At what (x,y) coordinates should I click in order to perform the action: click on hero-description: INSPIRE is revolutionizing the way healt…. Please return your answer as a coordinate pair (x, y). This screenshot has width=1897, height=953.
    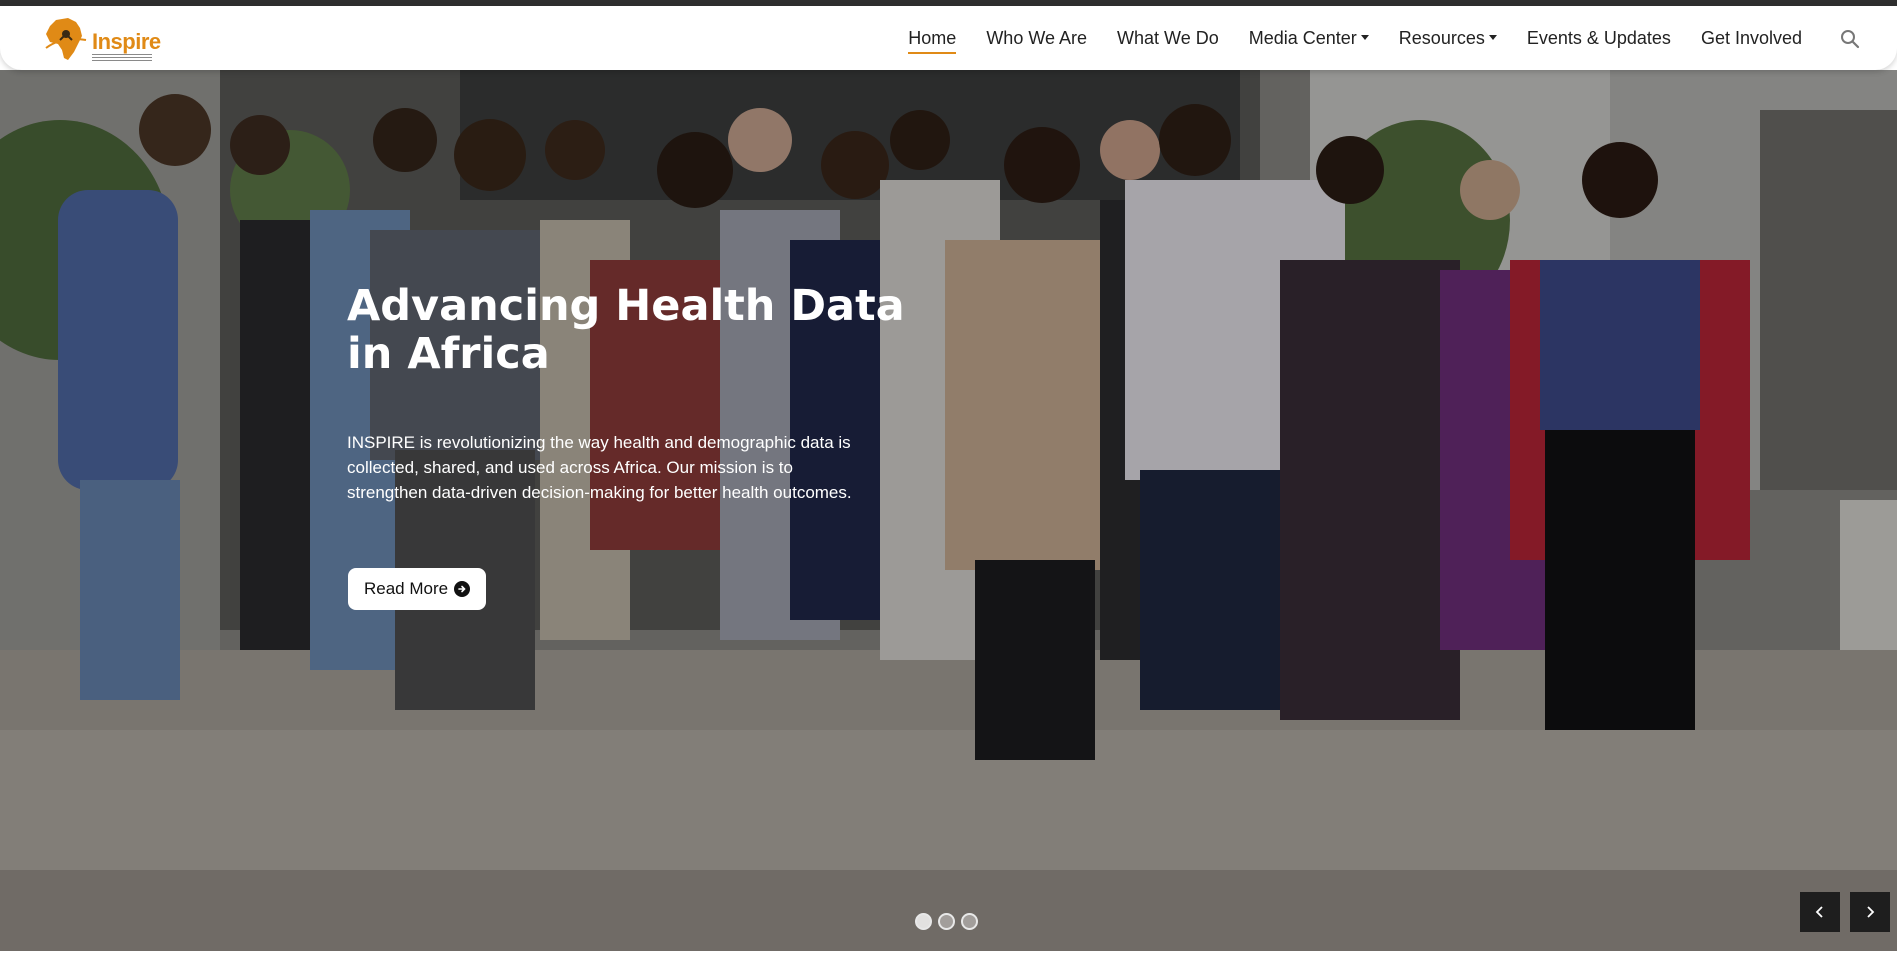
    Looking at the image, I should click on (599, 467).